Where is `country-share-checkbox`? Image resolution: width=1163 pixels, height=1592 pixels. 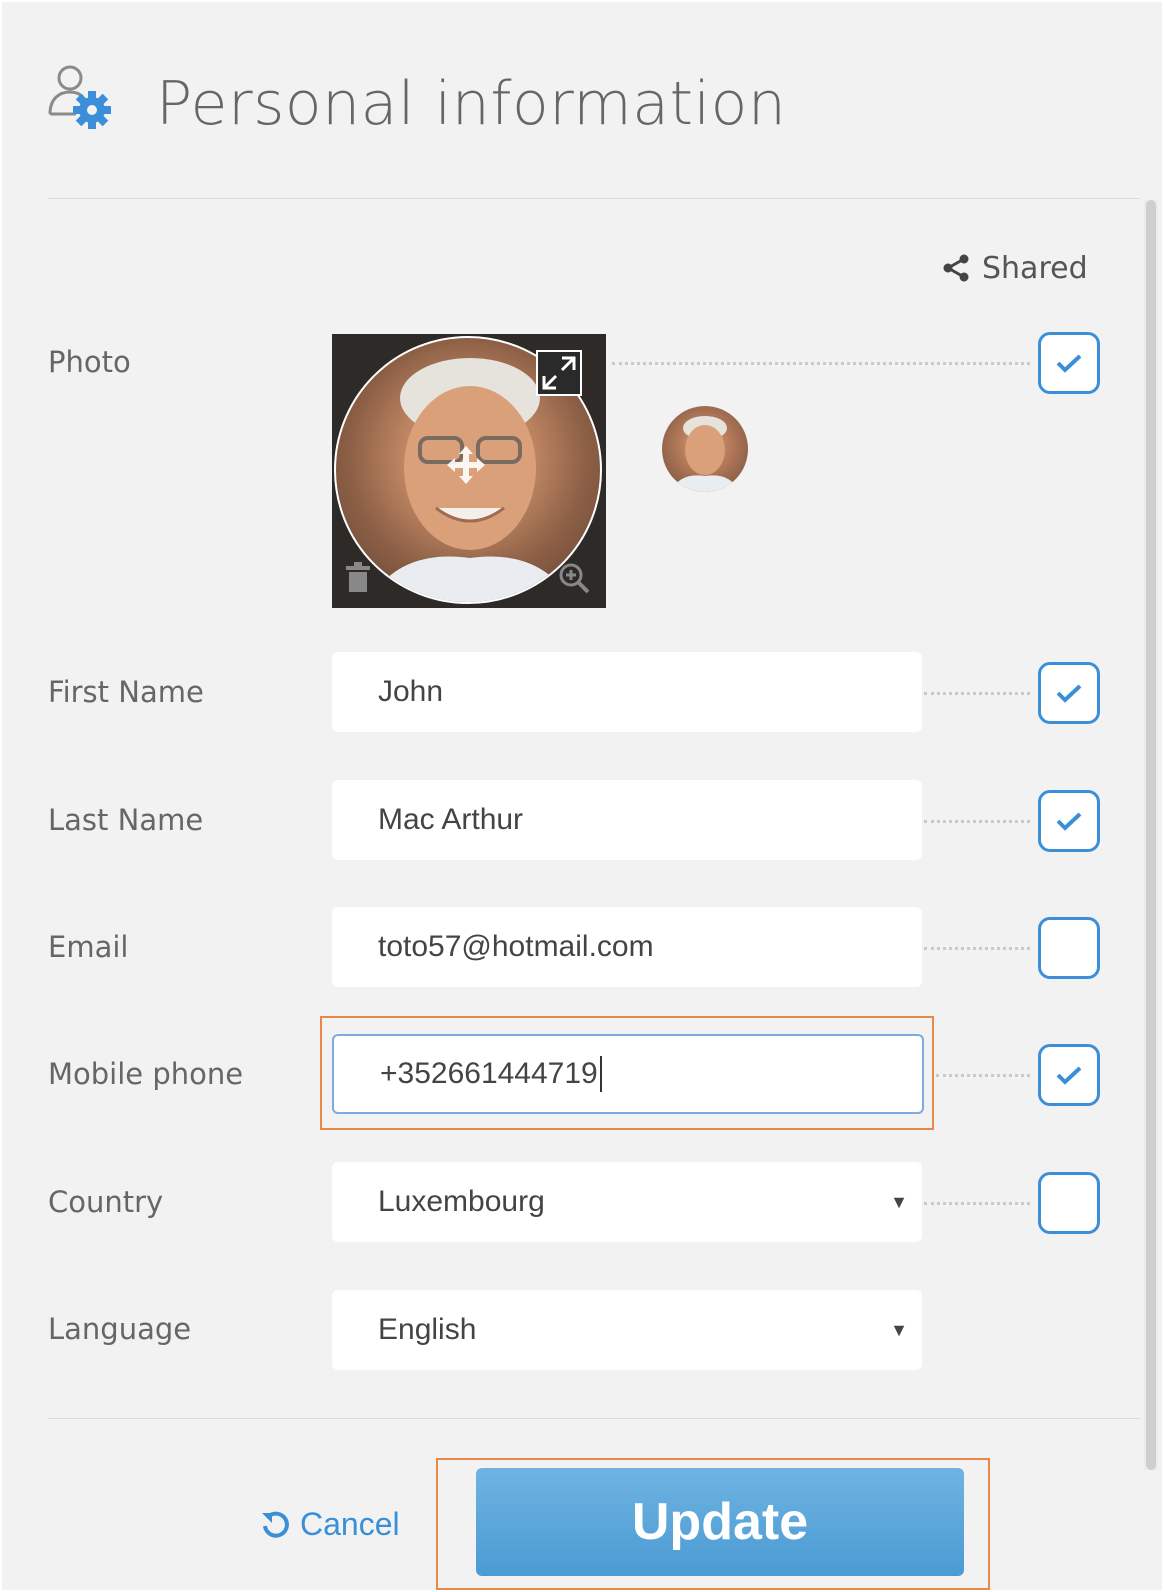 country-share-checkbox is located at coordinates (1069, 1203).